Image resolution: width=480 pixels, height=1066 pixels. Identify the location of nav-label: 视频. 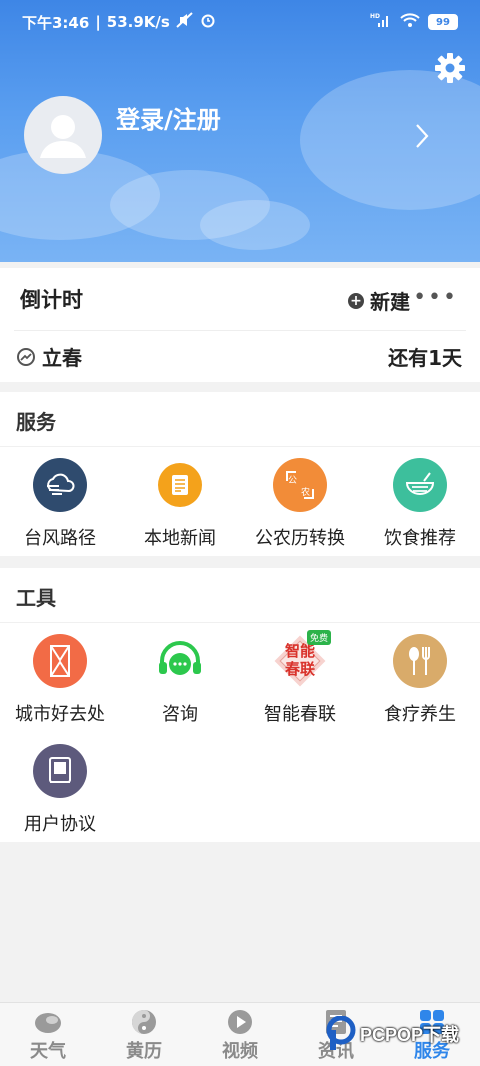
(240, 1051).